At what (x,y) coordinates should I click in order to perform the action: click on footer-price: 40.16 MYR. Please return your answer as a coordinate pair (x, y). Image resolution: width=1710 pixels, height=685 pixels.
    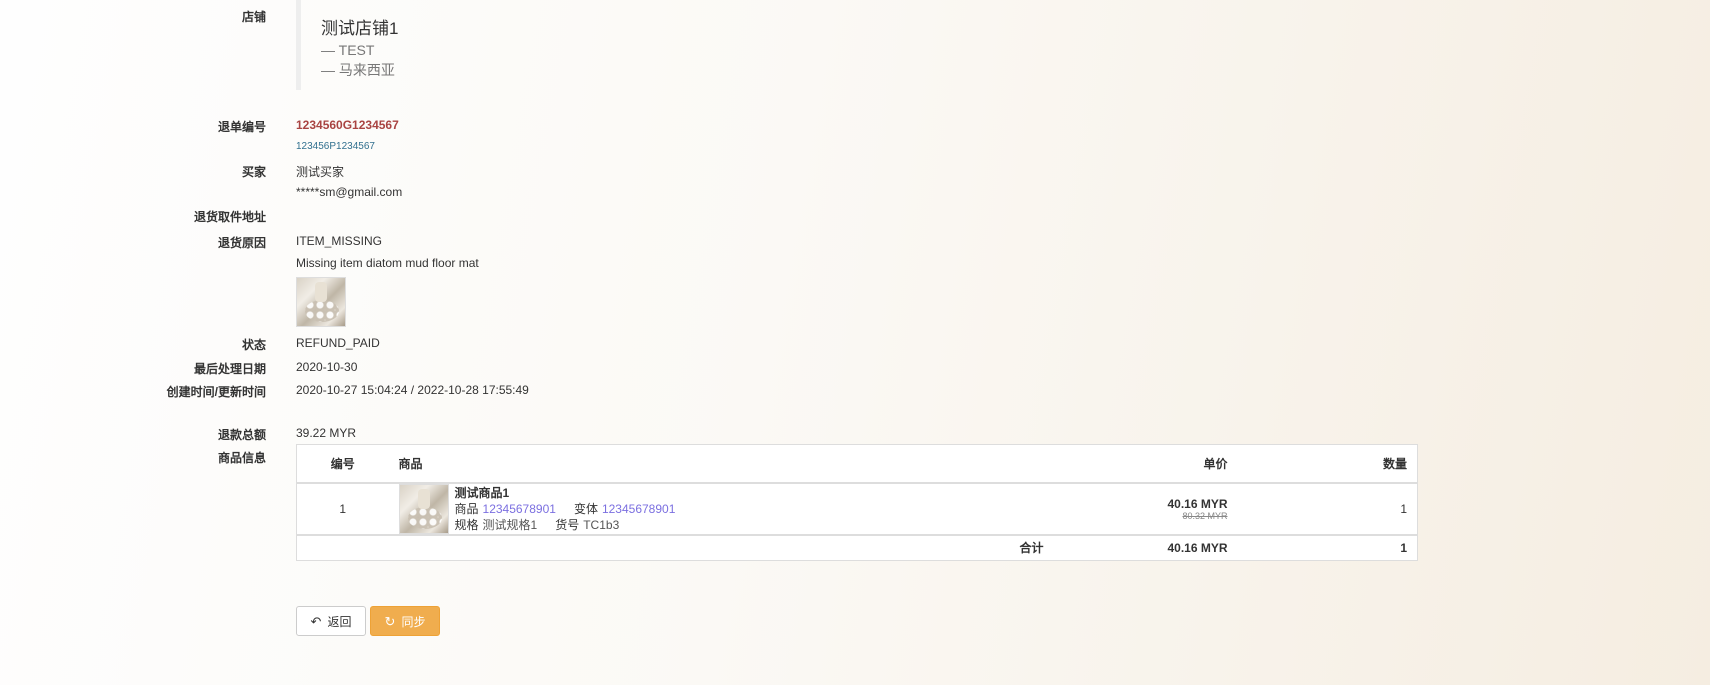
    Looking at the image, I should click on (1197, 547).